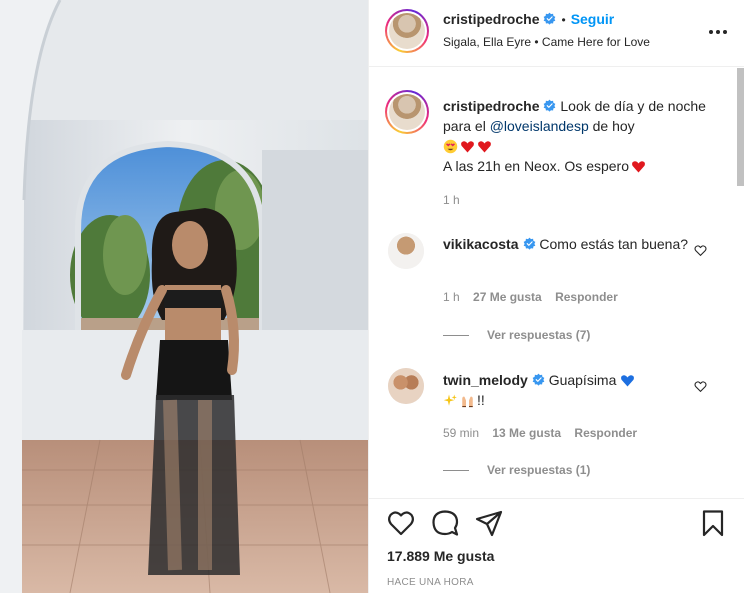  Describe the element at coordinates (491, 19) in the screenshot. I see `author-username: cristipedroche` at that location.